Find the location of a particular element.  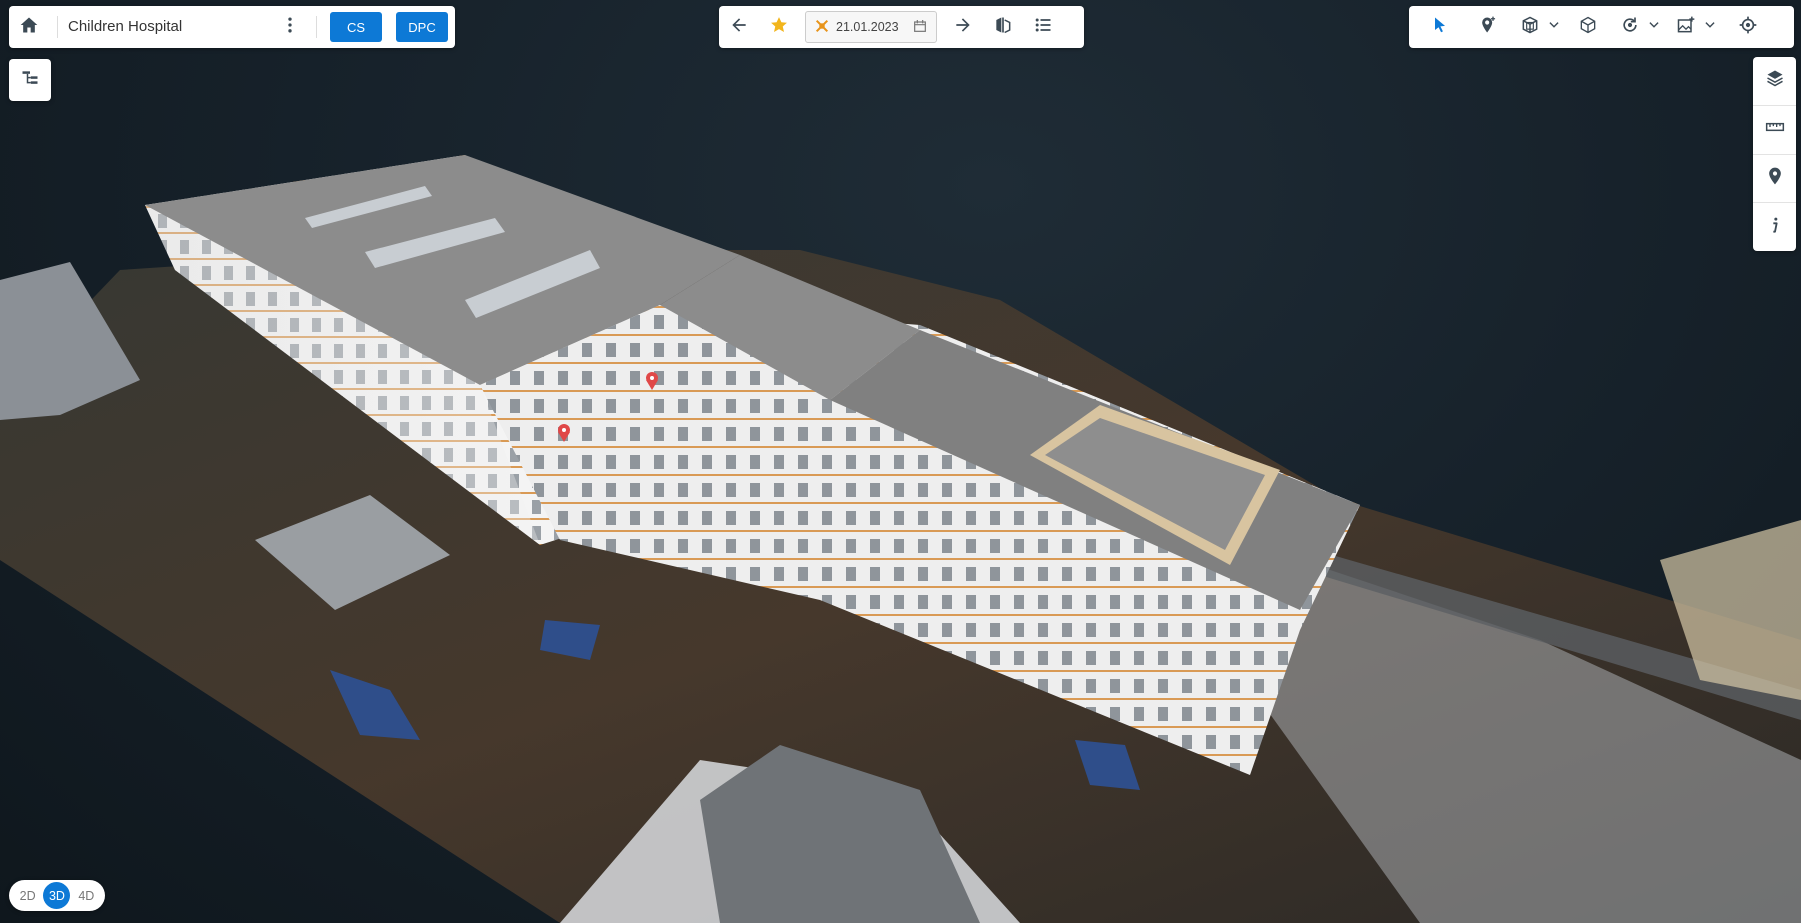

list-button is located at coordinates (1043, 27).